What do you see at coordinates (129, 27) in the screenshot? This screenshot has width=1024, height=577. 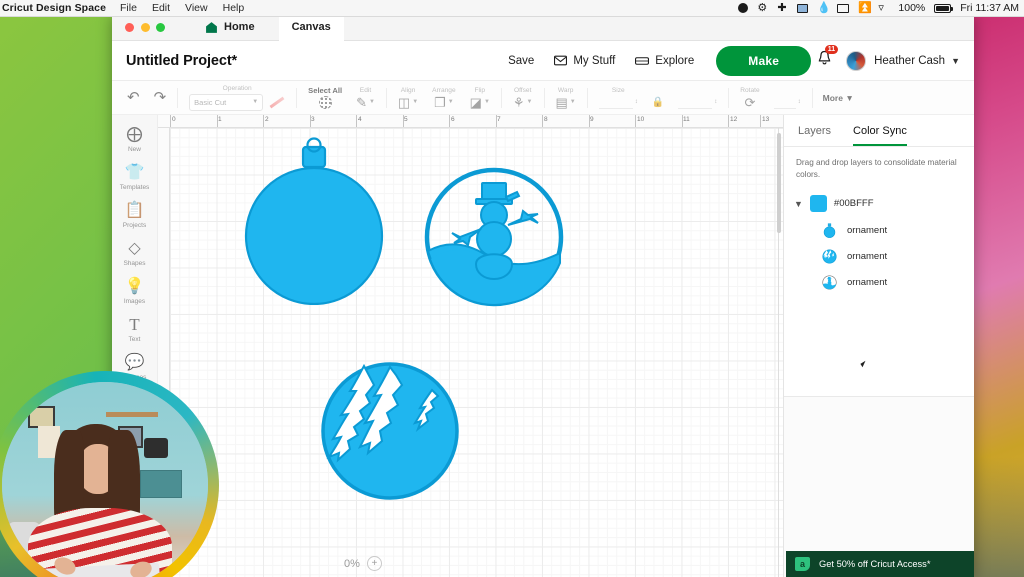 I see `close-window-button` at bounding box center [129, 27].